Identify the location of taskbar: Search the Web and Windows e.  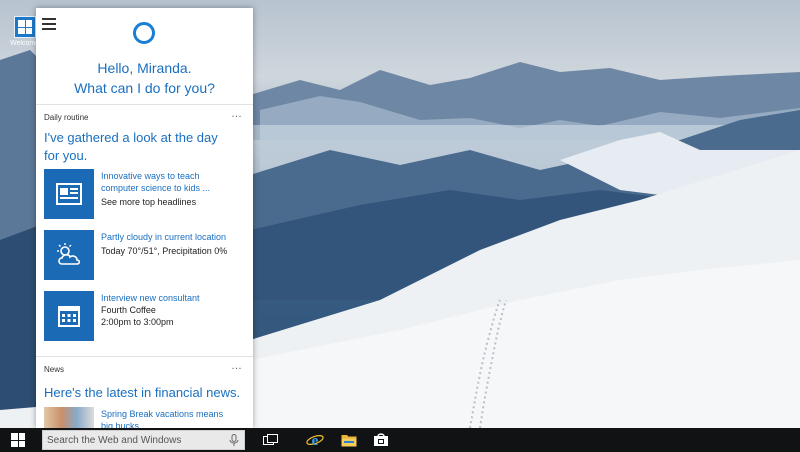
(400, 440).